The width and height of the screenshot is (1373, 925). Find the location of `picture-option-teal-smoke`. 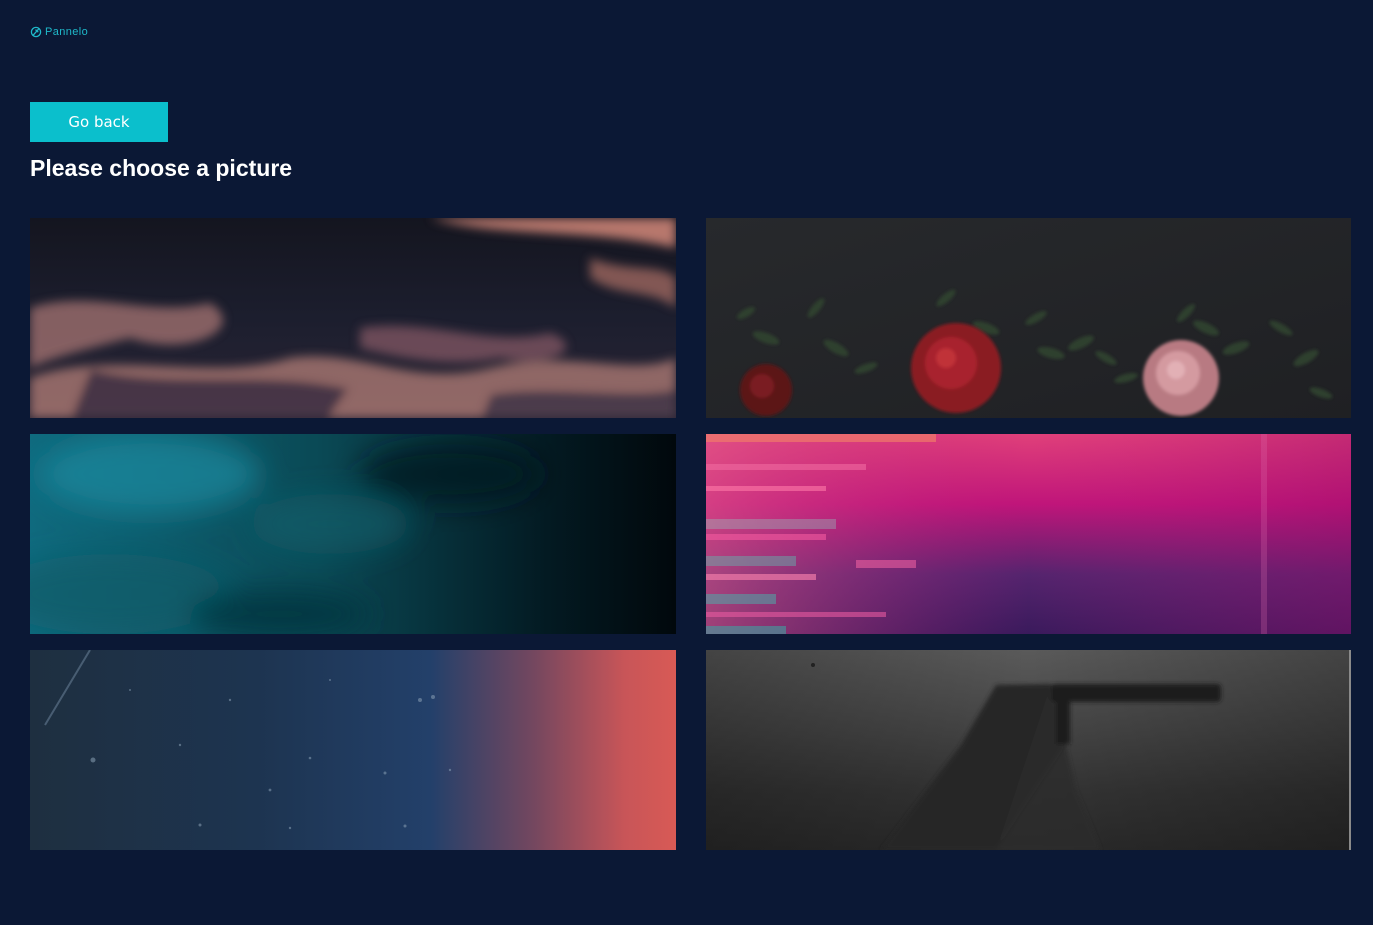

picture-option-teal-smoke is located at coordinates (353, 534).